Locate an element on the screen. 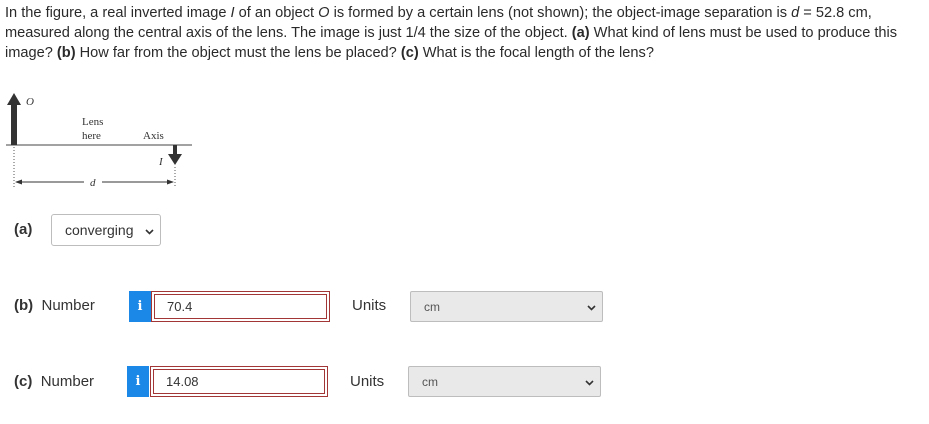 Image resolution: width=929 pixels, height=424 pixels. image-label: I is located at coordinates (161, 162).